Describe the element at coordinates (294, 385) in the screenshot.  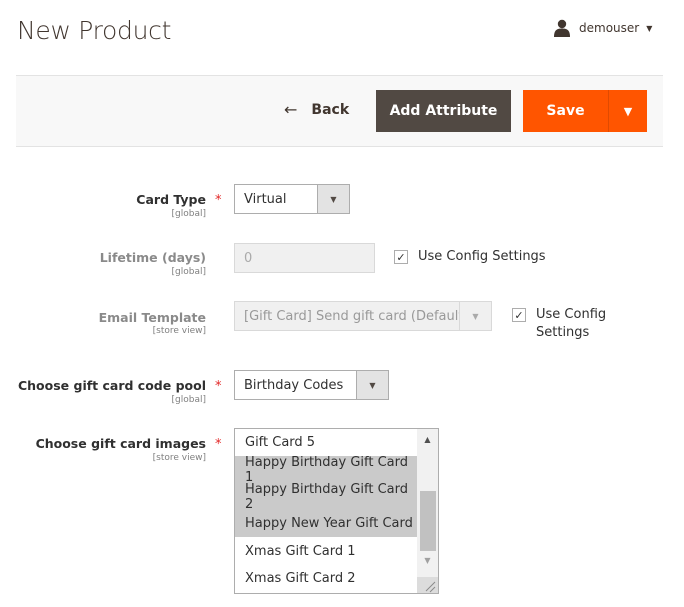
I see `code-pool-value: Birthday Codes` at that location.